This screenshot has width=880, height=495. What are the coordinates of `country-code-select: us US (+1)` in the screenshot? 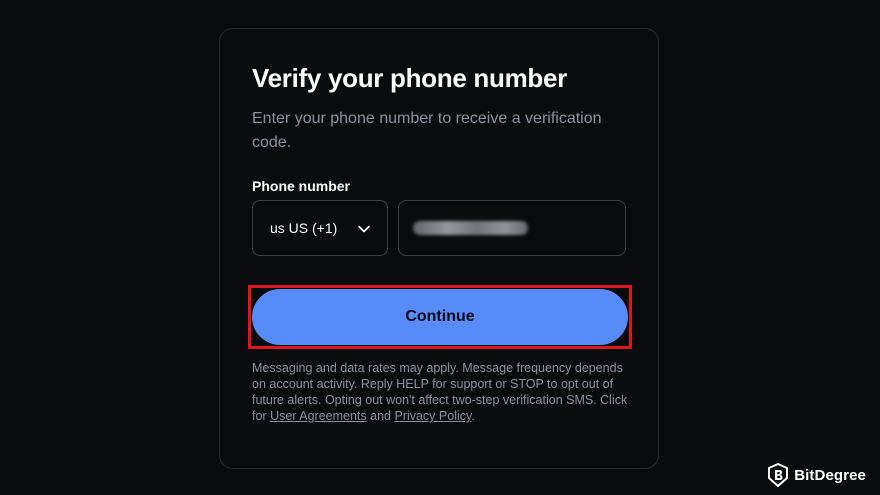 It's located at (320, 228).